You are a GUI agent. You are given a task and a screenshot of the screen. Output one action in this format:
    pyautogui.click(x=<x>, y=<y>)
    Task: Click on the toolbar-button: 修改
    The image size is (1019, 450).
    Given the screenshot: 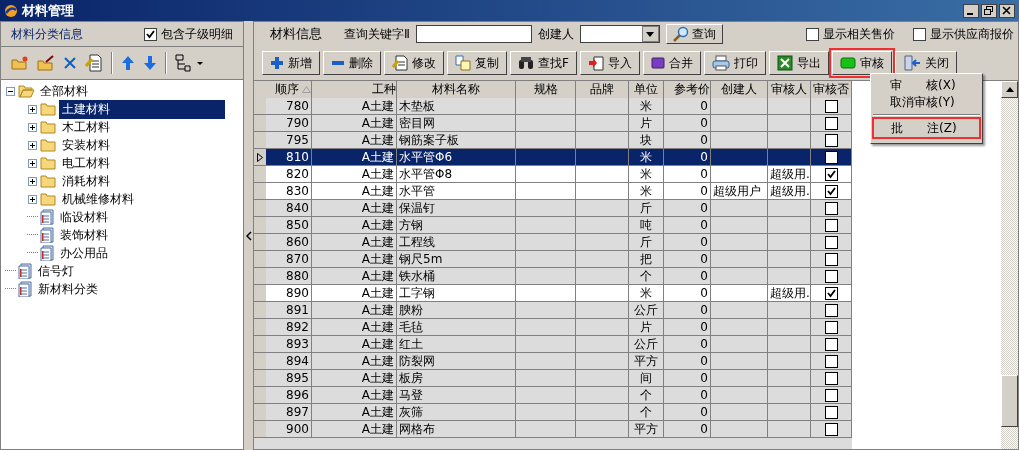 What is the action you would take?
    pyautogui.click(x=414, y=63)
    